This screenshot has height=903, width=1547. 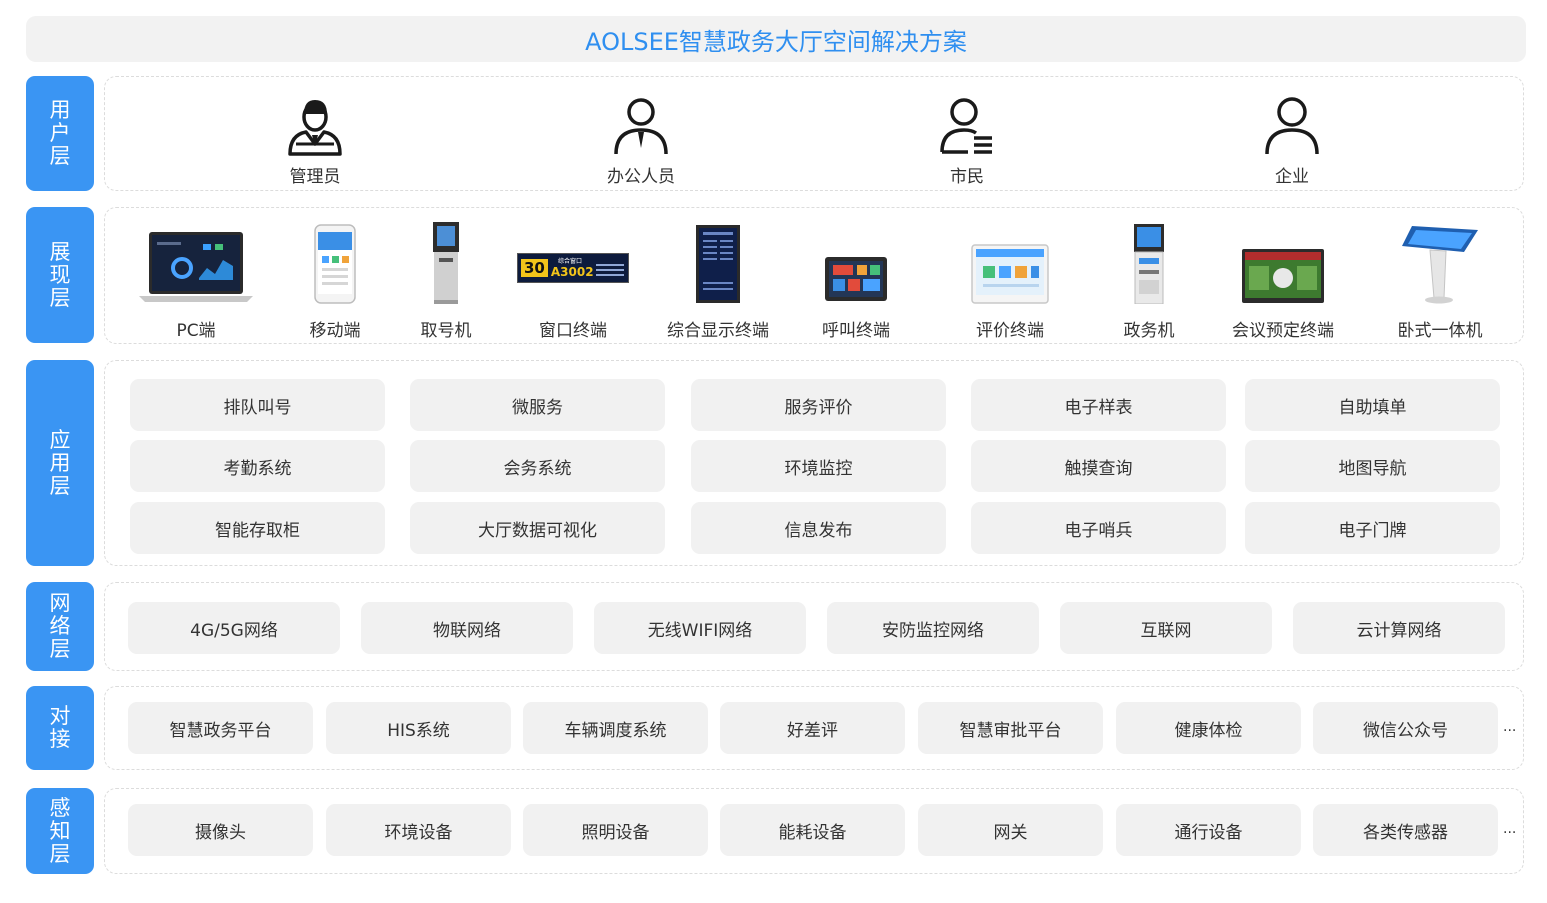 I want to click on device-horizontal-kiosk: 卧式一体机, so click(x=1440, y=281).